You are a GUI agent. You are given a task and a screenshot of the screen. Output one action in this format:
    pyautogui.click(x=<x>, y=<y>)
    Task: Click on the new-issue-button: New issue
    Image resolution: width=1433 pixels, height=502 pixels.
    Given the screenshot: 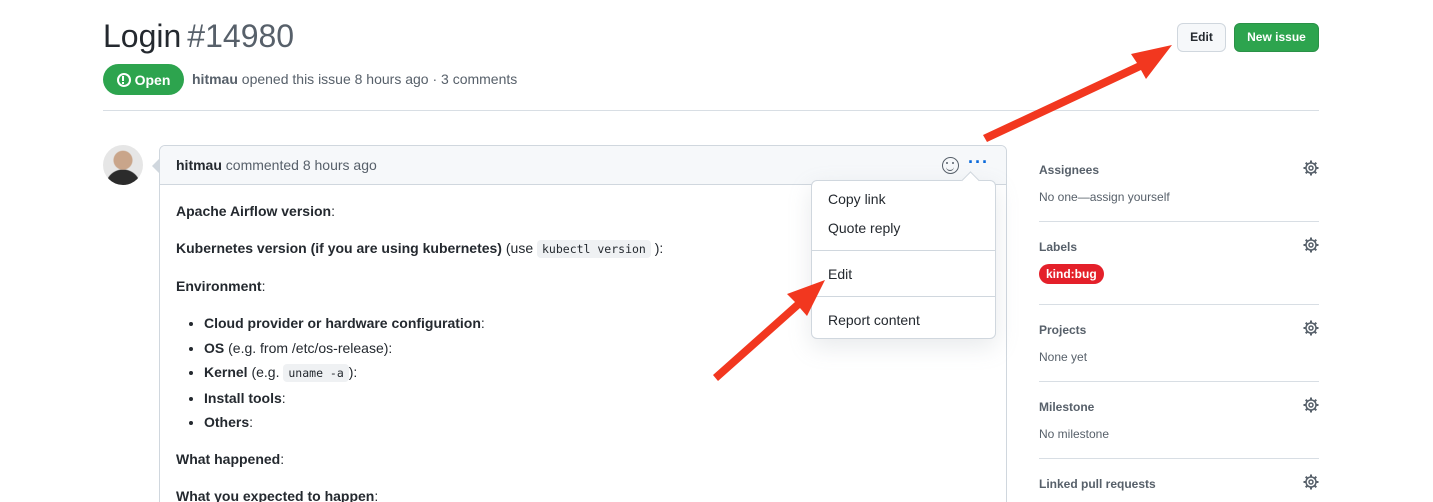 What is the action you would take?
    pyautogui.click(x=1276, y=37)
    